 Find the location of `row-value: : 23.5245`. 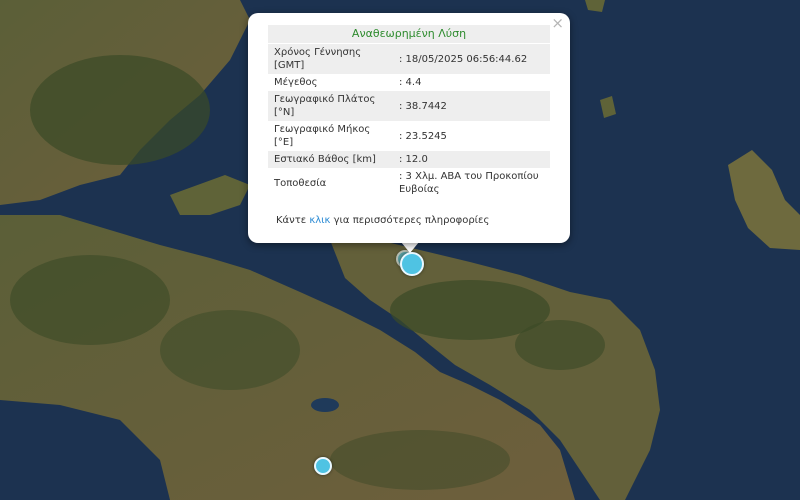

row-value: : 23.5245 is located at coordinates (423, 136).